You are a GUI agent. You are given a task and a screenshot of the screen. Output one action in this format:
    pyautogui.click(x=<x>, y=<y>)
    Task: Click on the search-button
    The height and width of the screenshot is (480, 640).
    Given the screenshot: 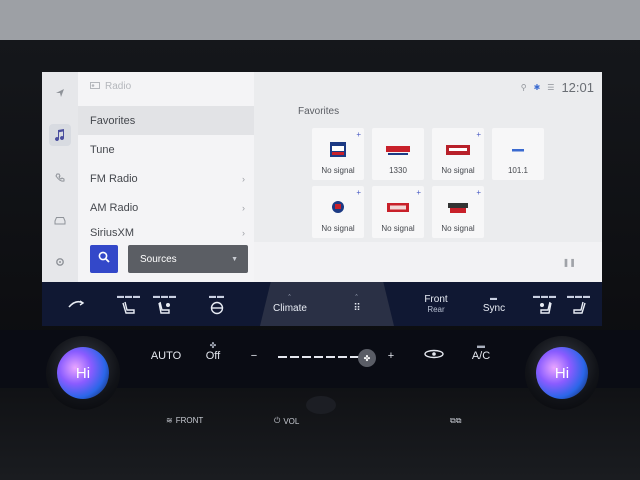 What is the action you would take?
    pyautogui.click(x=104, y=259)
    